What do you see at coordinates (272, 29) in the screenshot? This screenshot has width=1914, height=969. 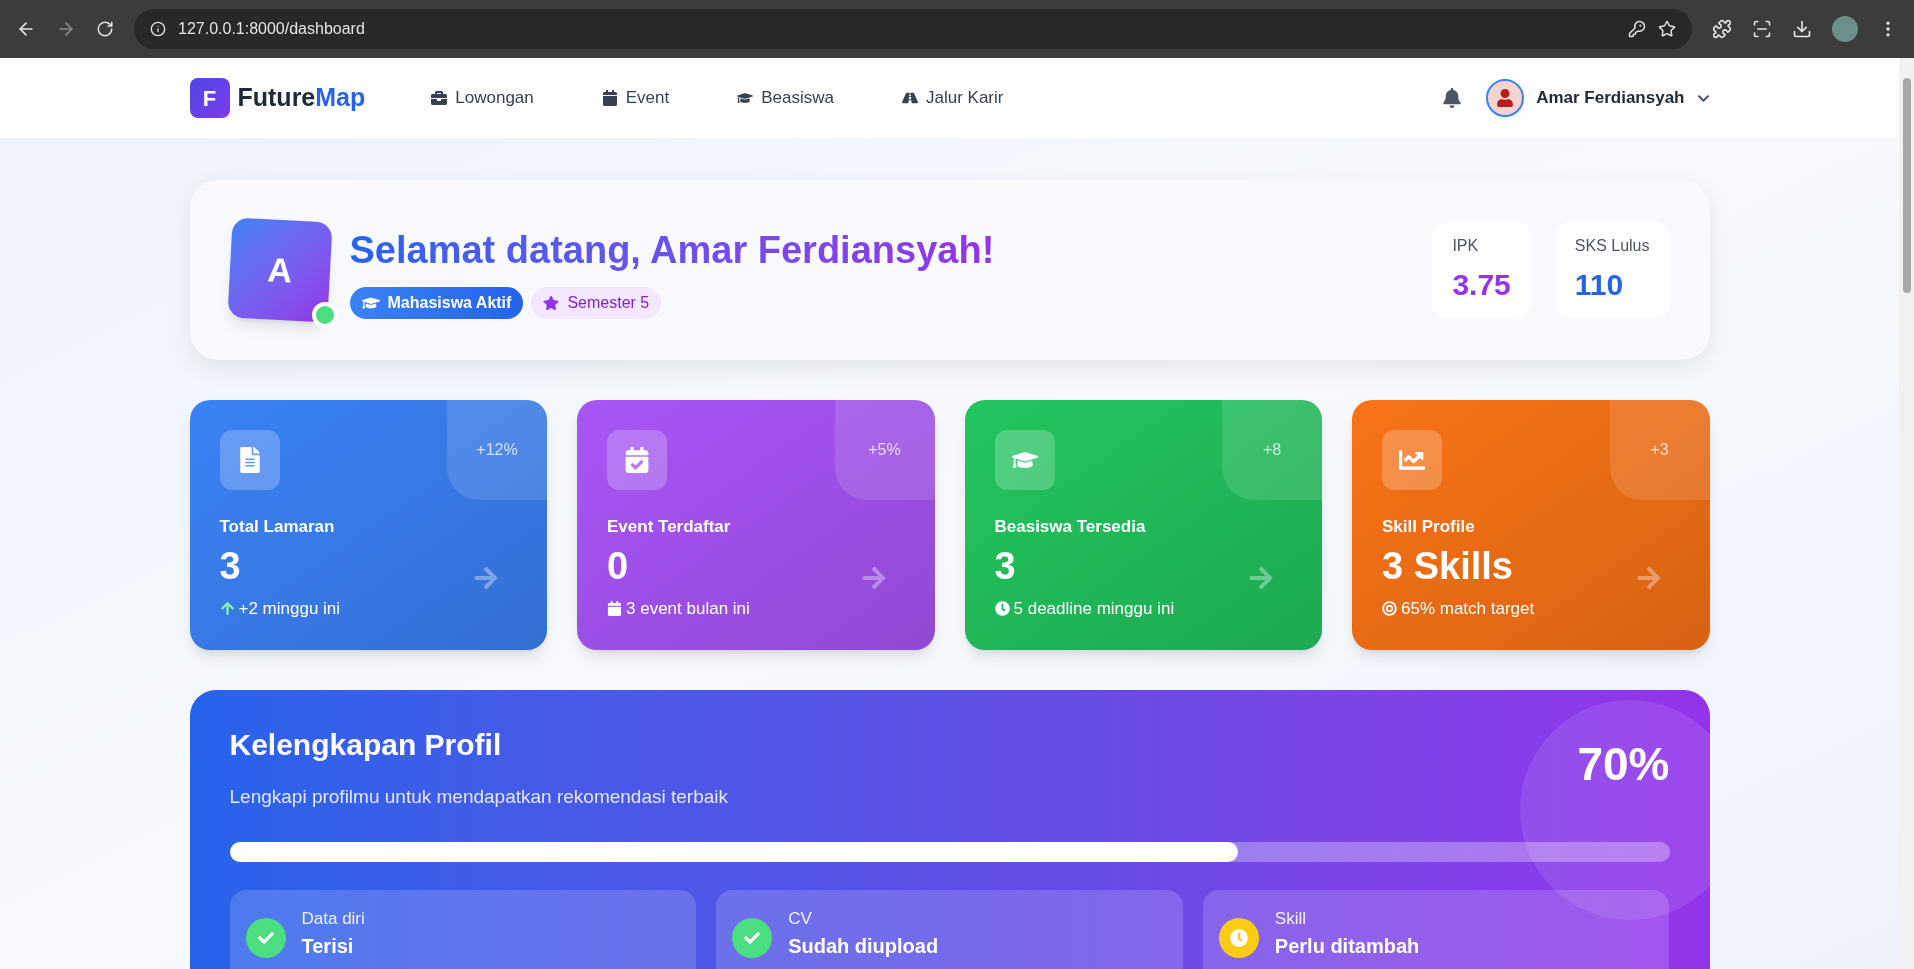 I see `url-text: 127.0.0.1:8000/dashboard` at bounding box center [272, 29].